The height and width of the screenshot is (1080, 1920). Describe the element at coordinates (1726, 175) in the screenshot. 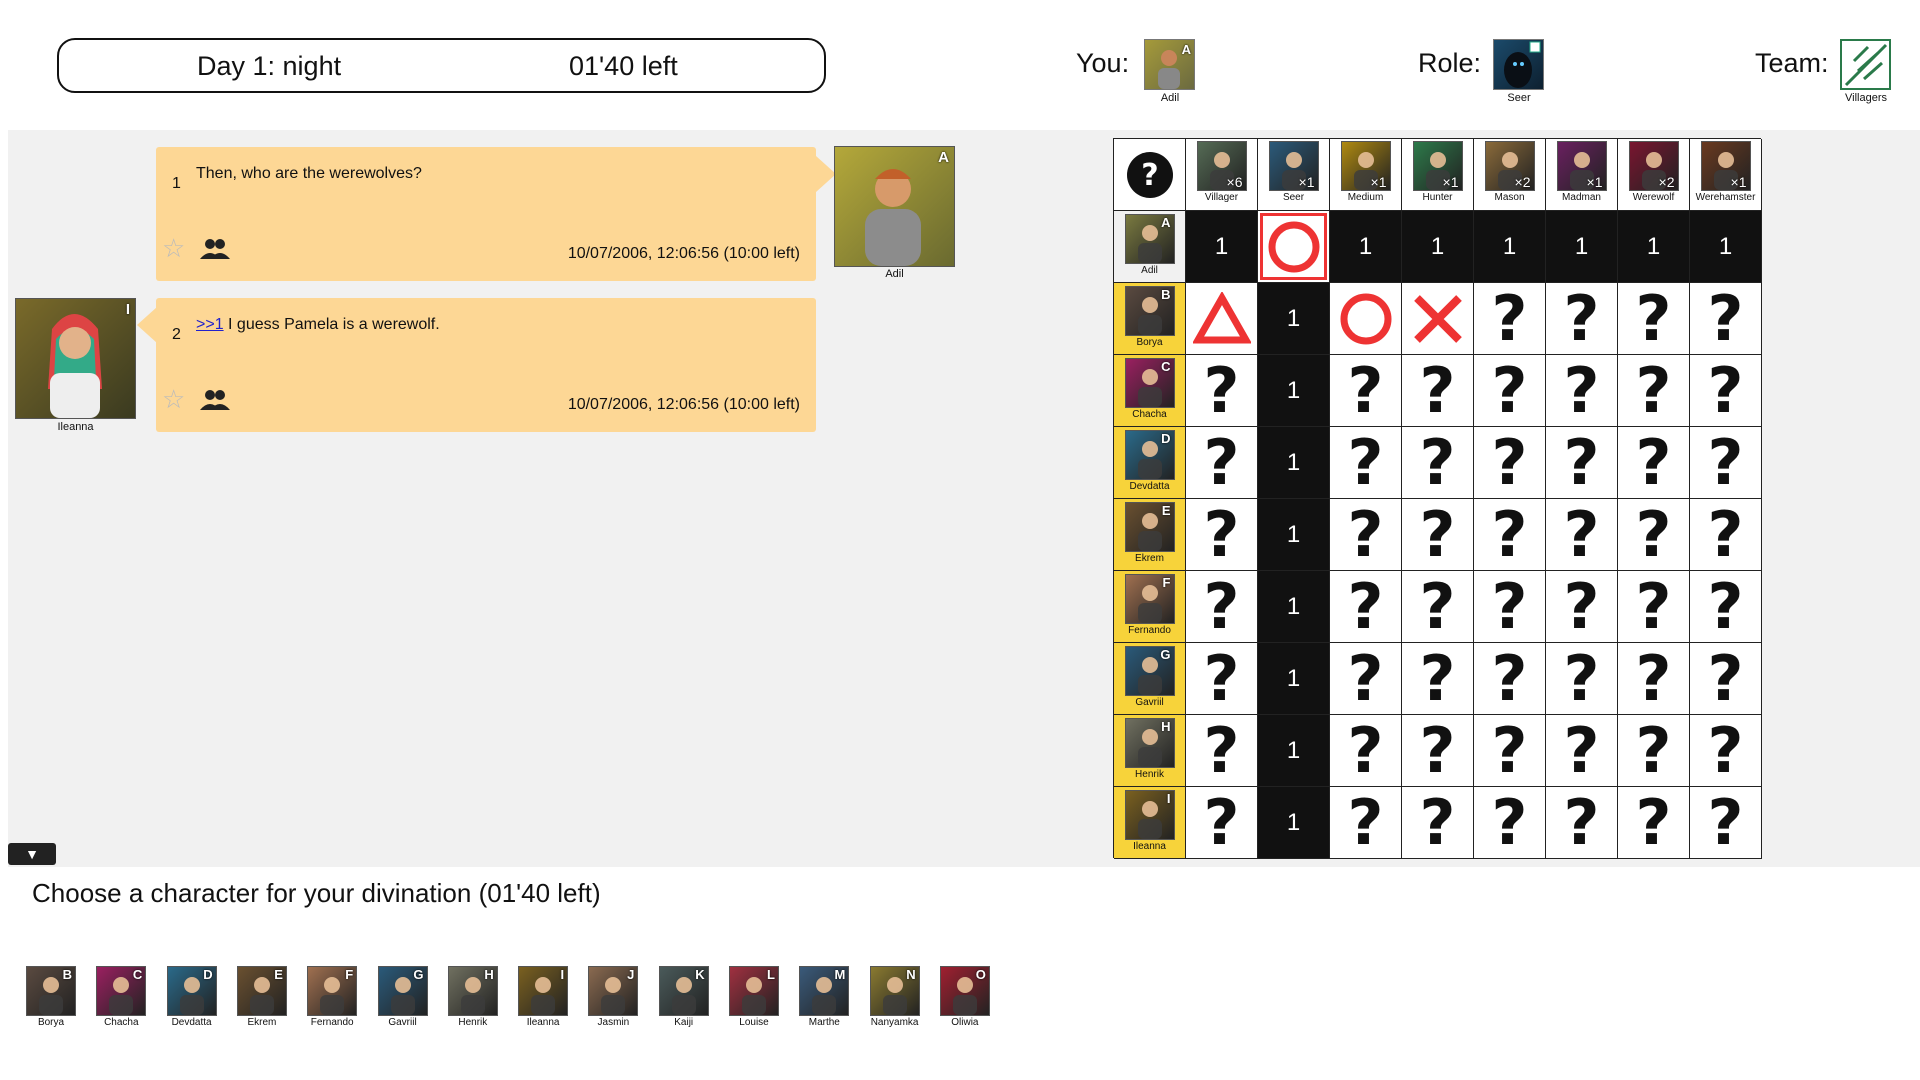

I see `role-header-werehamster: ×1 Werehamster` at that location.